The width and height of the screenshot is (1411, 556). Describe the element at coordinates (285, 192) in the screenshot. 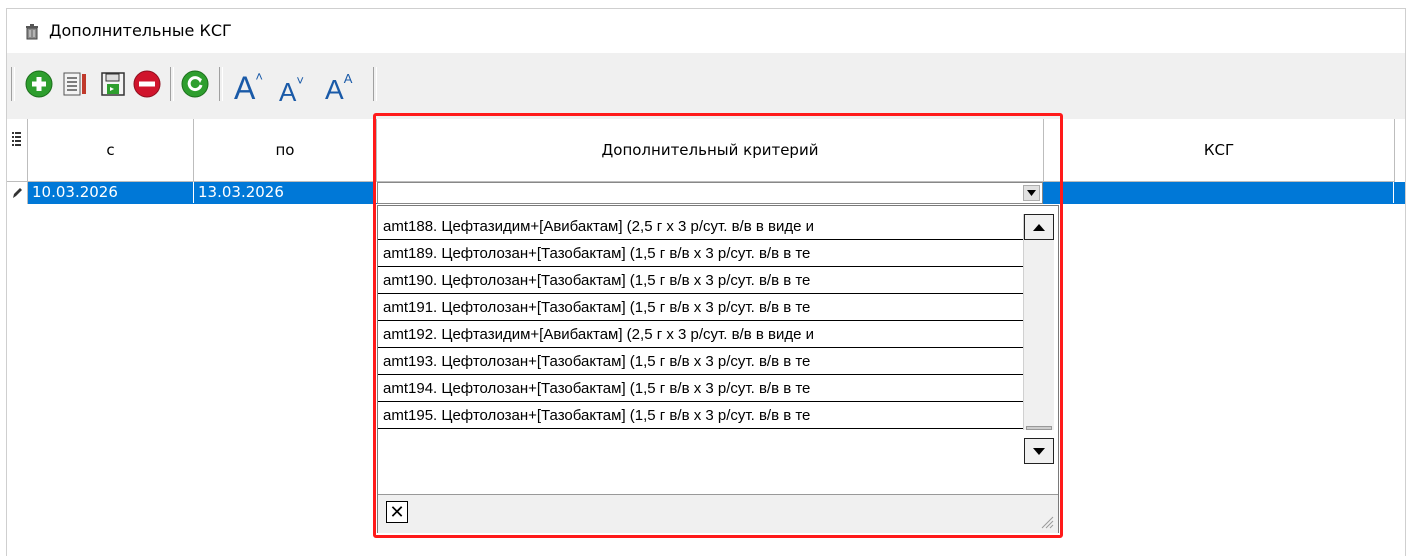

I see `cell-to: 13.03.2026` at that location.